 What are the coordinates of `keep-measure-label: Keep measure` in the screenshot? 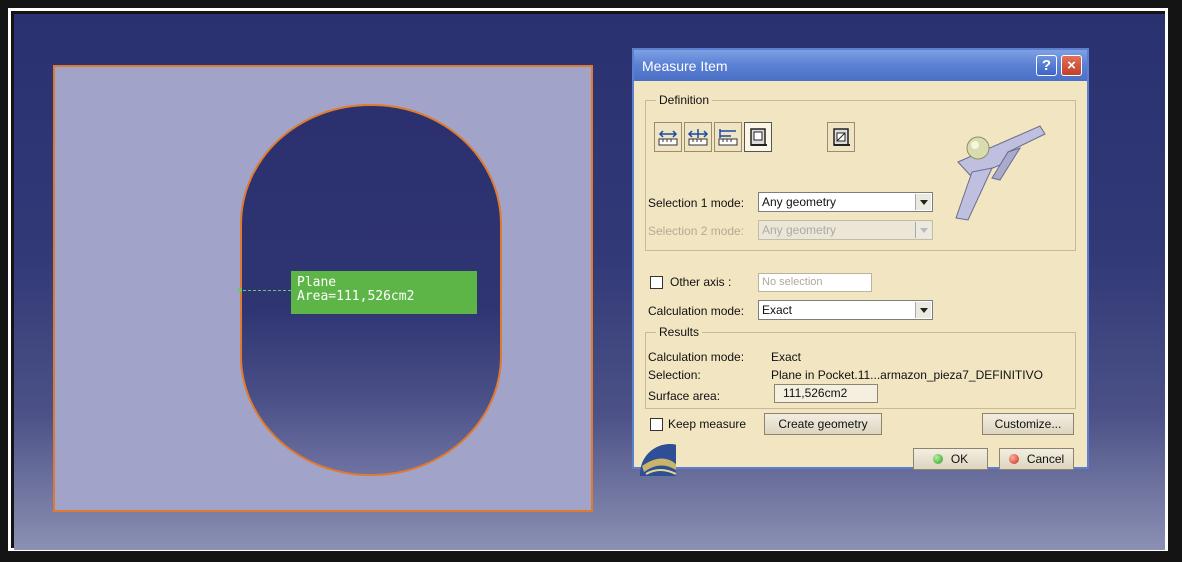 It's located at (707, 424).